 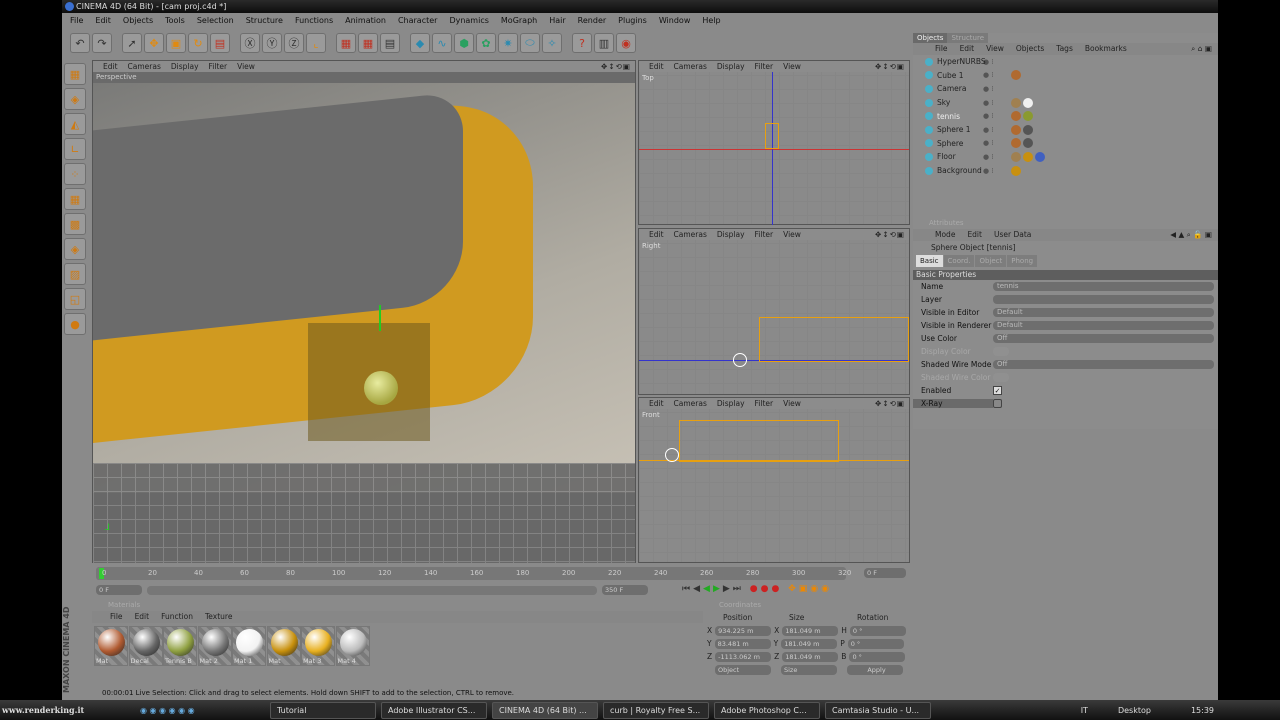 What do you see at coordinates (75, 224) in the screenshot?
I see `polygons-mode-icon: ▩` at bounding box center [75, 224].